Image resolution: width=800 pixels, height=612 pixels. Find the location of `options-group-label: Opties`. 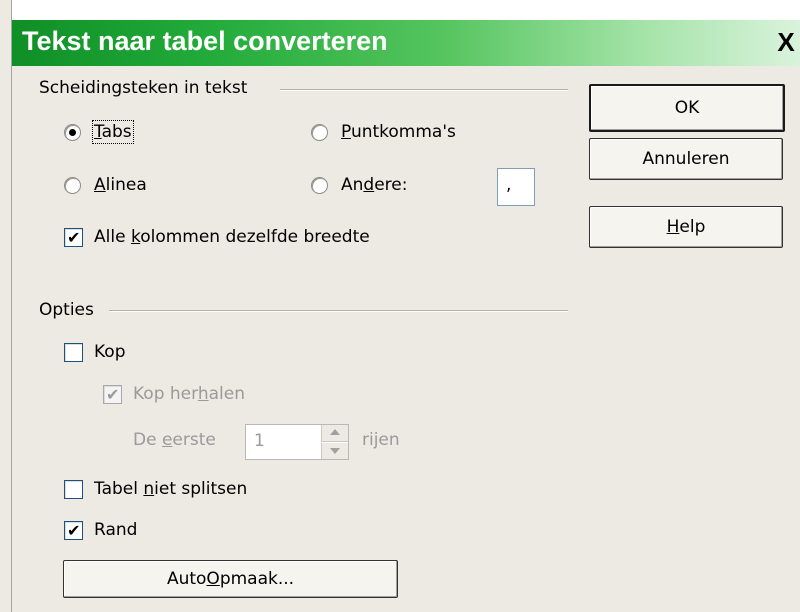

options-group-label: Opties is located at coordinates (66, 310).